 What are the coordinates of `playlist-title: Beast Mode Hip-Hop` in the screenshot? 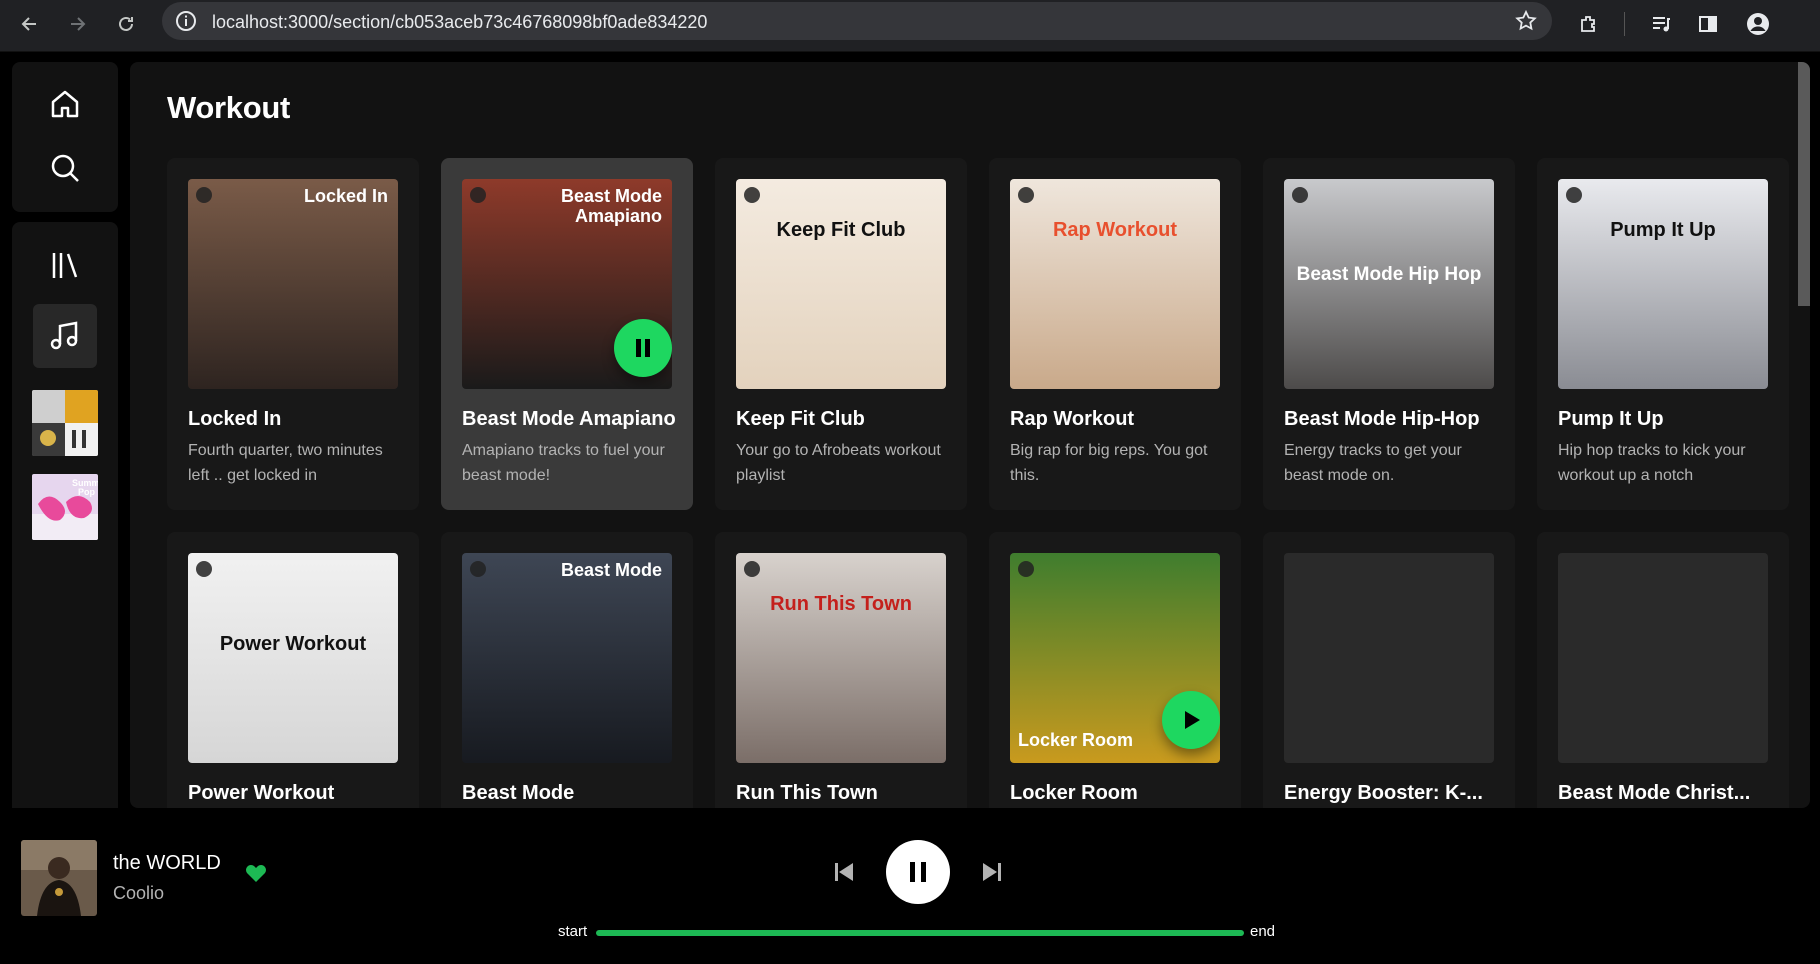 It's located at (1394, 419).